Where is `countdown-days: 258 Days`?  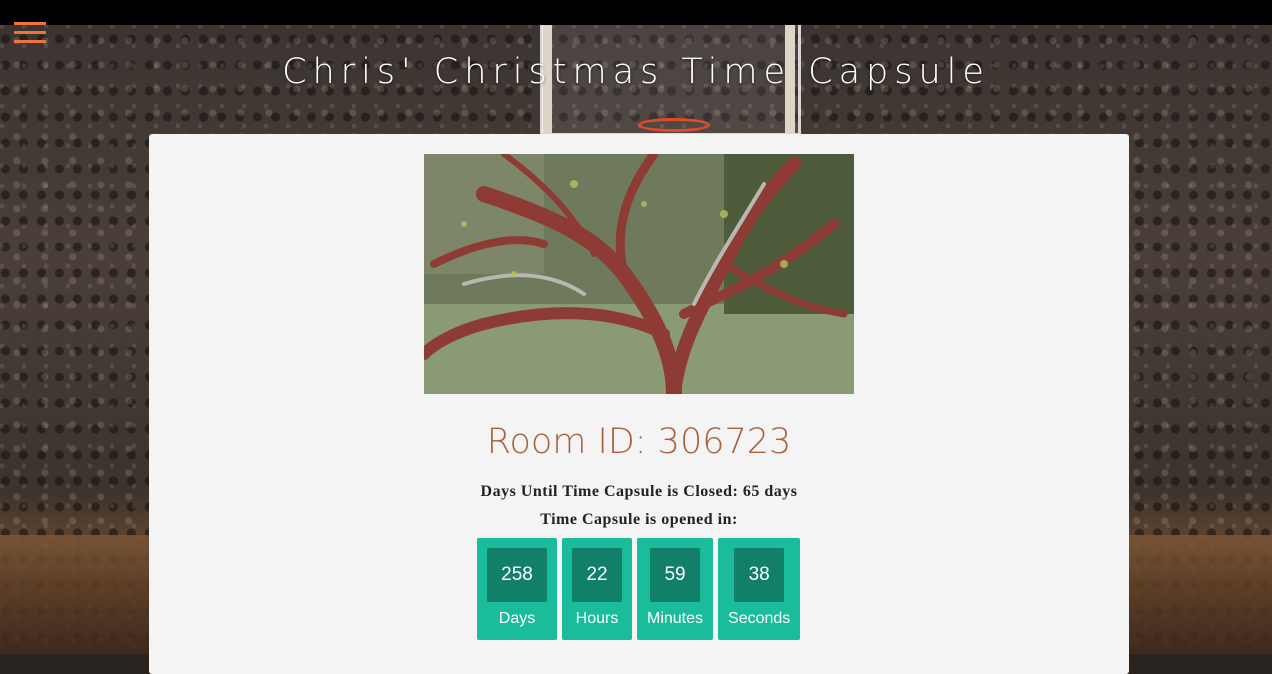 countdown-days: 258 Days is located at coordinates (517, 589).